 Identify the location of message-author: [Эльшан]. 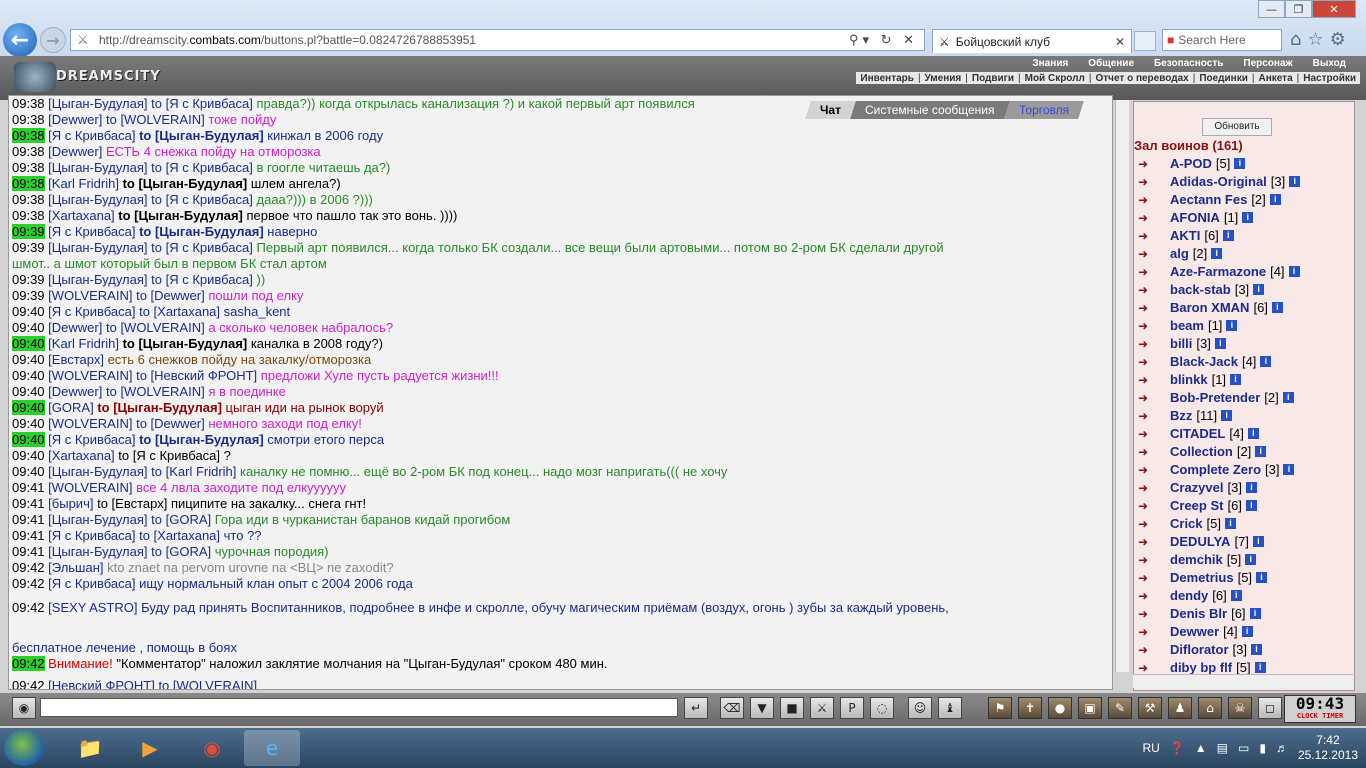
(75, 567).